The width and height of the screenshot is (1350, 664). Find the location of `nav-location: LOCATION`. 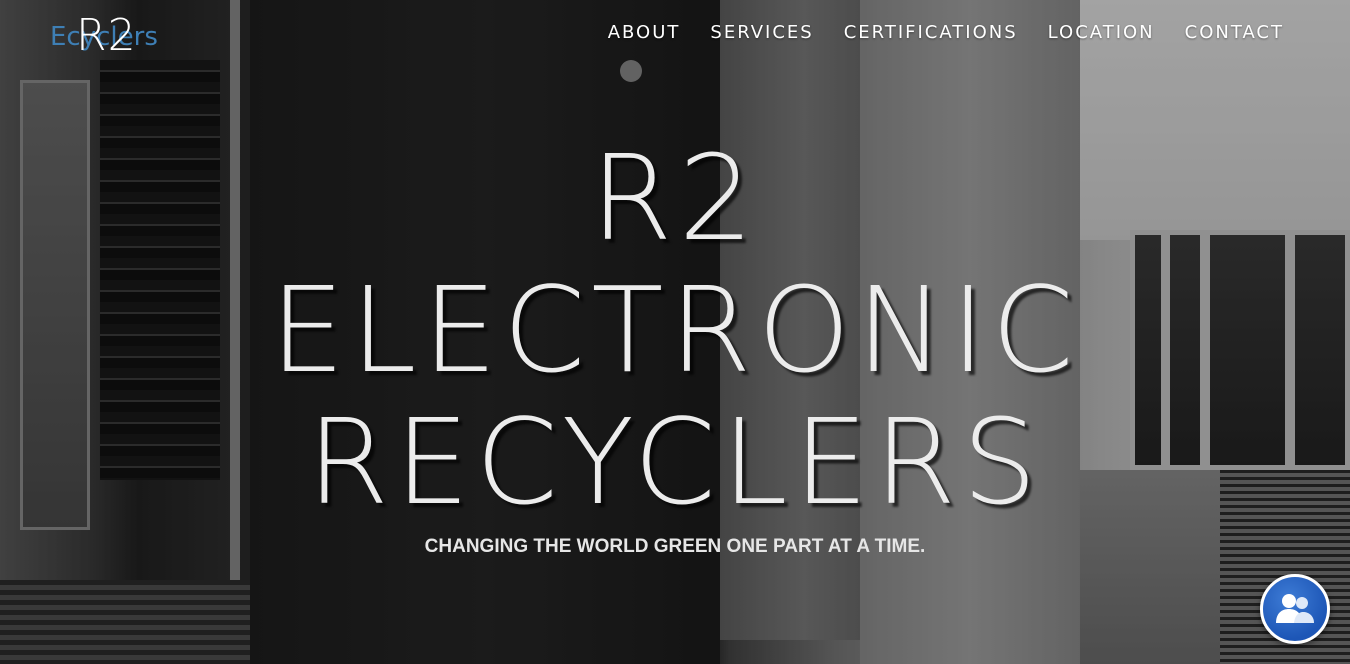

nav-location: LOCATION is located at coordinates (1101, 32).